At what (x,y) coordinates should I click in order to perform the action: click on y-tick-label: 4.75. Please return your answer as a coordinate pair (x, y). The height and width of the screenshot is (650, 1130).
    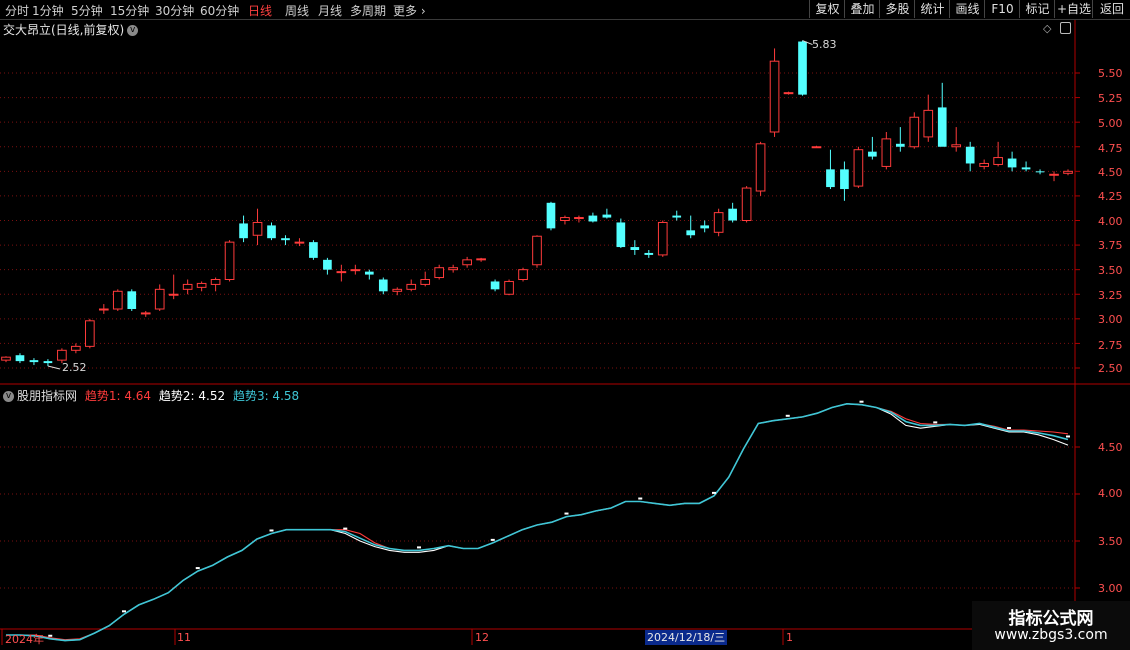
    Looking at the image, I should click on (1110, 148).